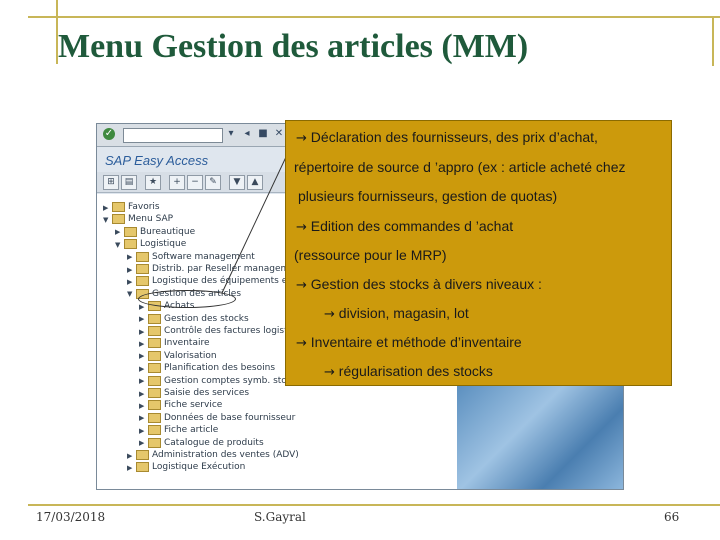 This screenshot has width=720, height=540. What do you see at coordinates (225, 455) in the screenshot?
I see `tree-node-label: Administration des ventes (ADV)` at bounding box center [225, 455].